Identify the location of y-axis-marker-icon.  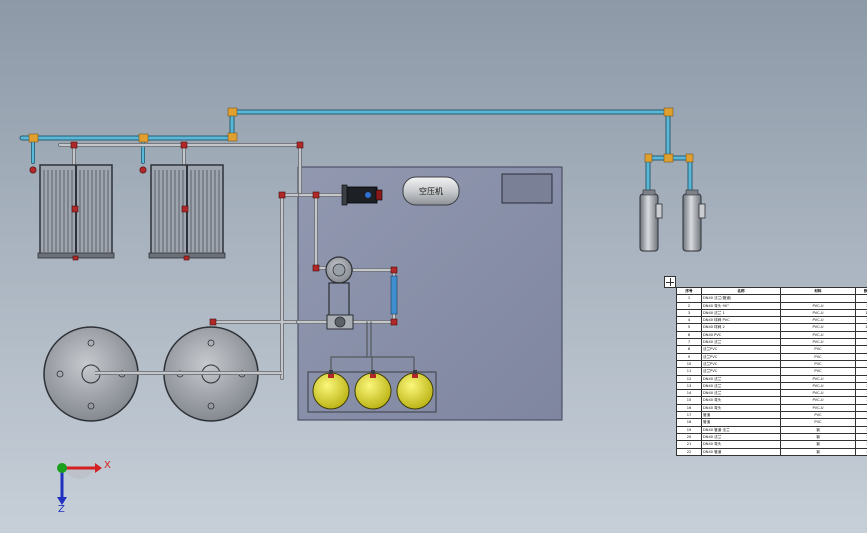
(62, 468).